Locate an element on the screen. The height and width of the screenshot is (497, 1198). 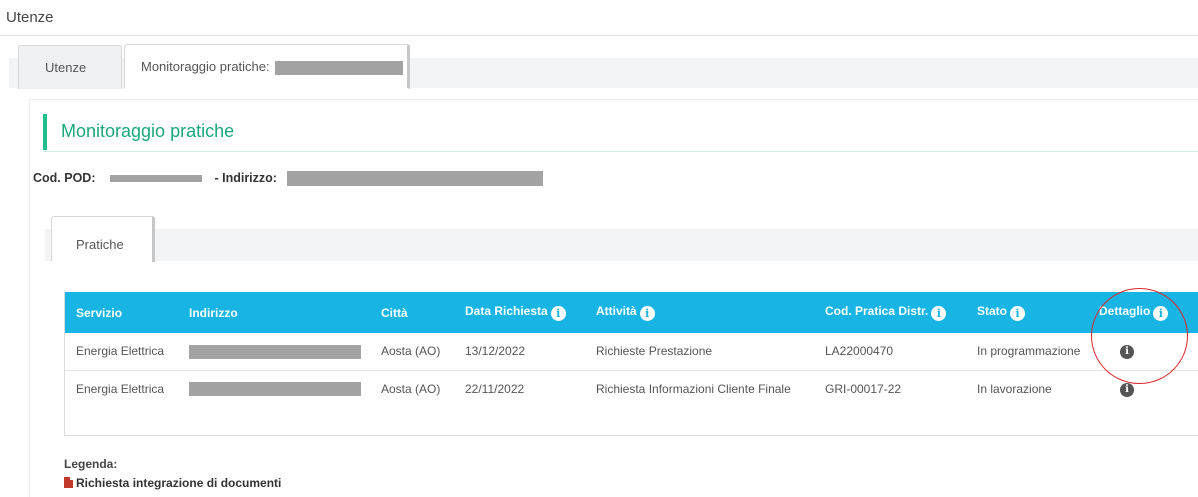
cell-cod-pratica: GRI-00017-22 is located at coordinates (863, 388).